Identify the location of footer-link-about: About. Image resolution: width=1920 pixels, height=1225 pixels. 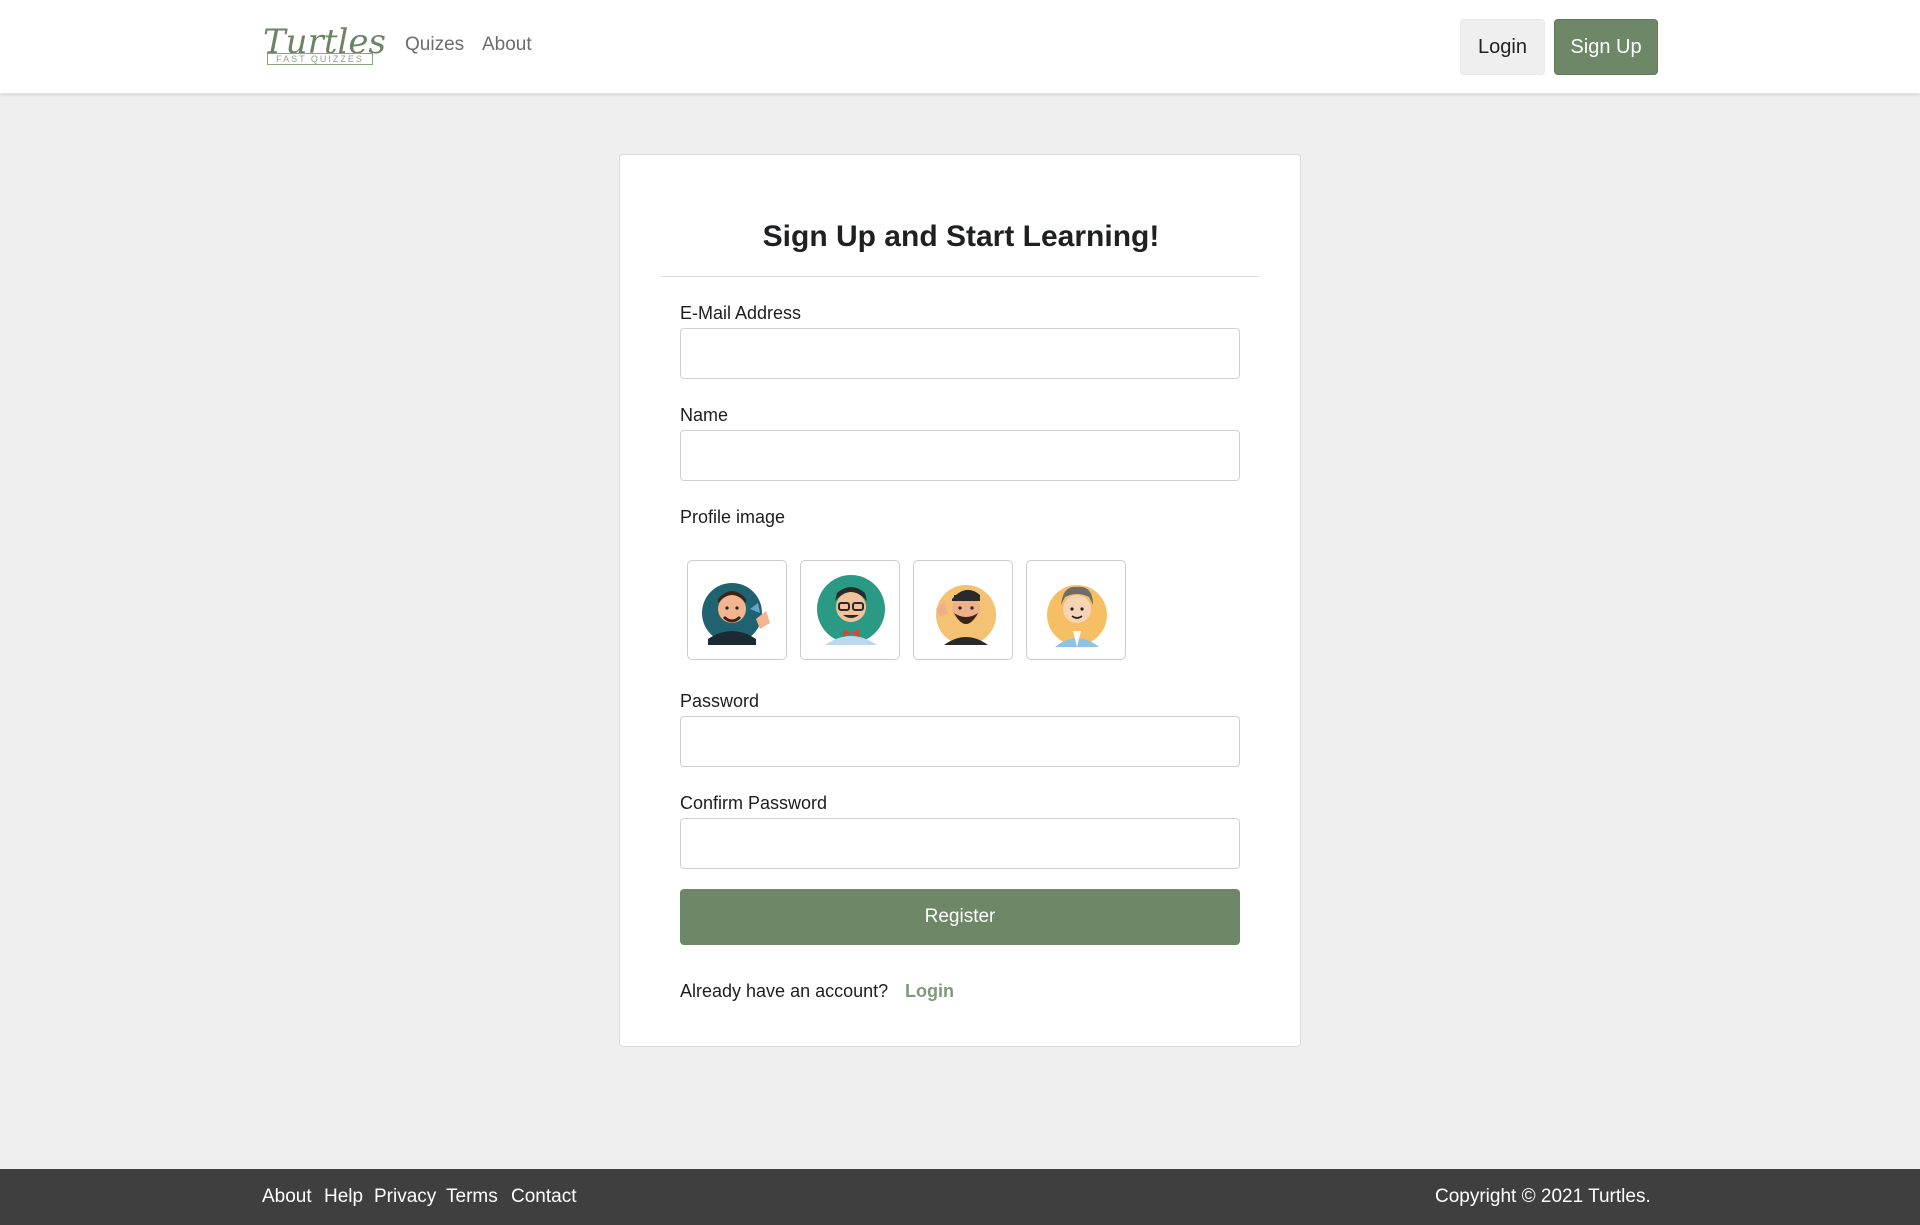
(287, 1197).